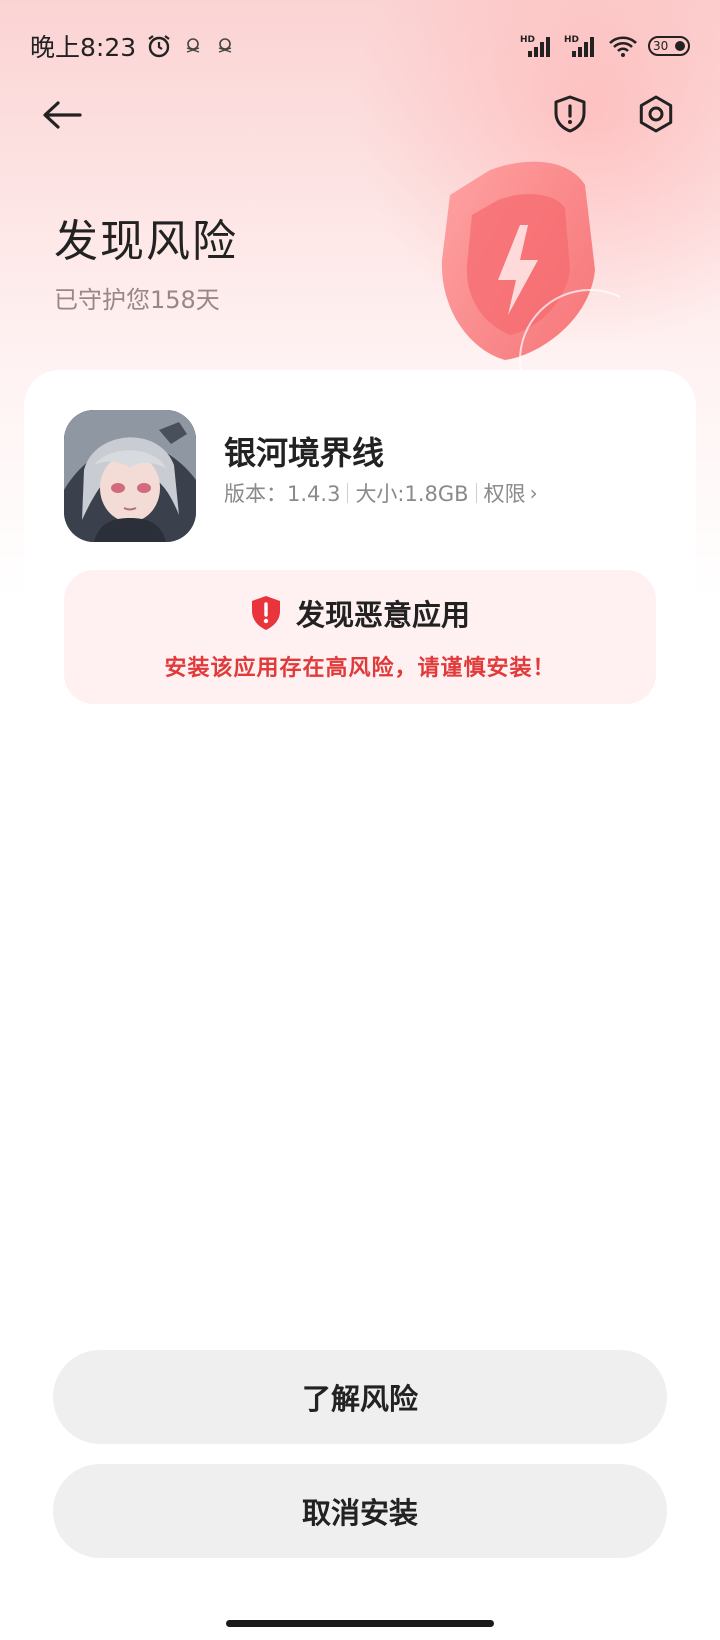 This screenshot has height=1640, width=720. I want to click on back-arrow-icon, so click(62, 115).